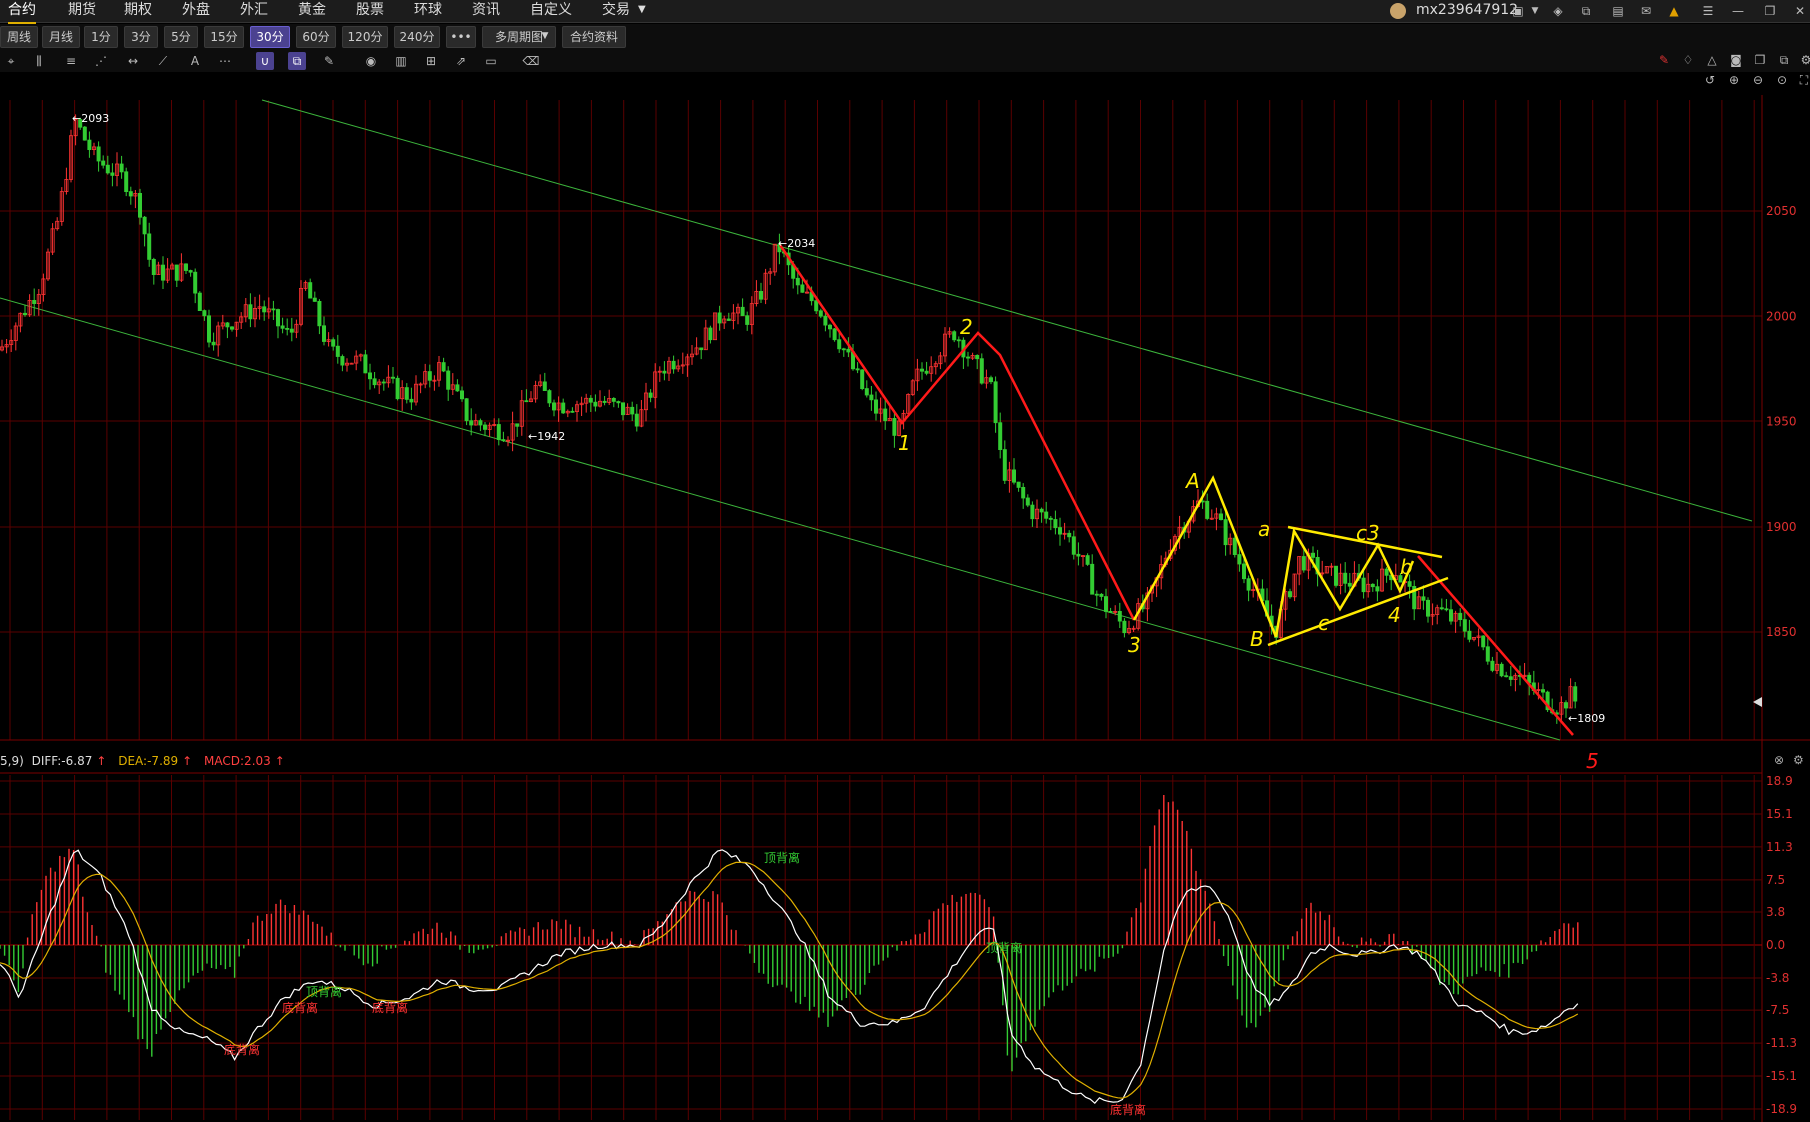  Describe the element at coordinates (1674, 11) in the screenshot. I see `bell-icon: ▲` at that location.